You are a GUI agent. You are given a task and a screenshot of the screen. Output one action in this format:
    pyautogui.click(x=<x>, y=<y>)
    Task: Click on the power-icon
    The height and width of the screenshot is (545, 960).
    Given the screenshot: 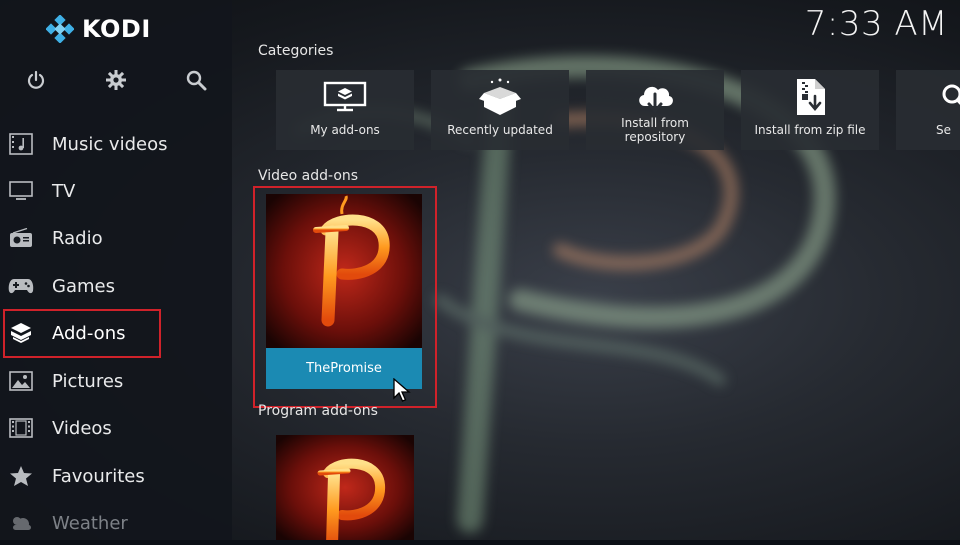 What is the action you would take?
    pyautogui.click(x=36, y=80)
    